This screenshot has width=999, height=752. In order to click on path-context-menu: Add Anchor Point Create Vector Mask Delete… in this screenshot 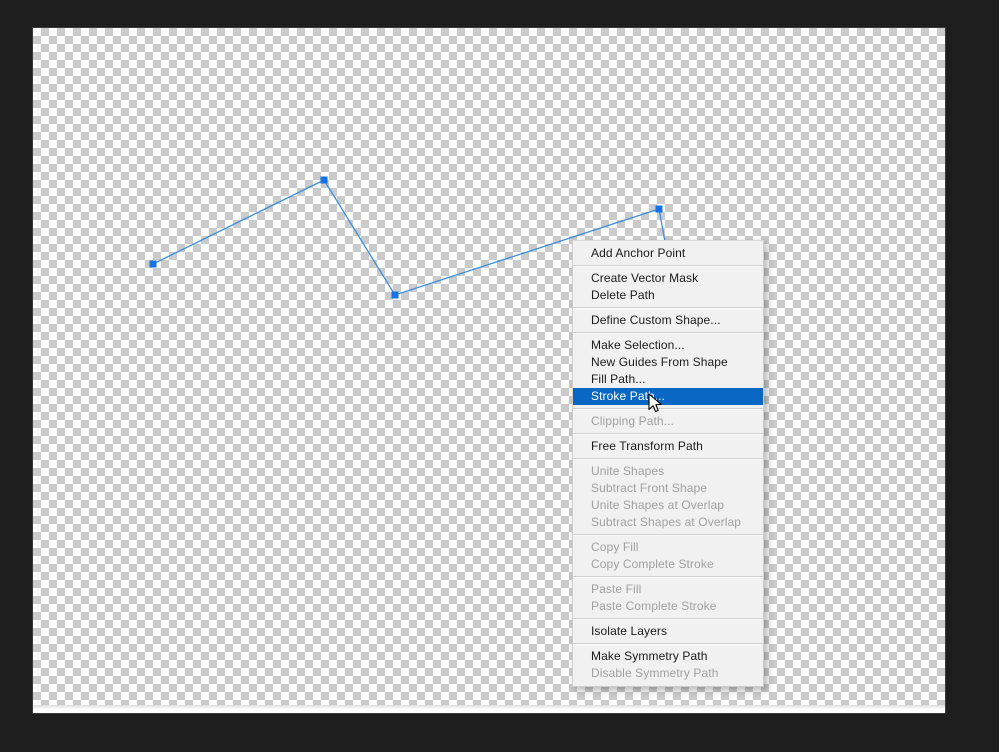, I will do `click(668, 463)`.